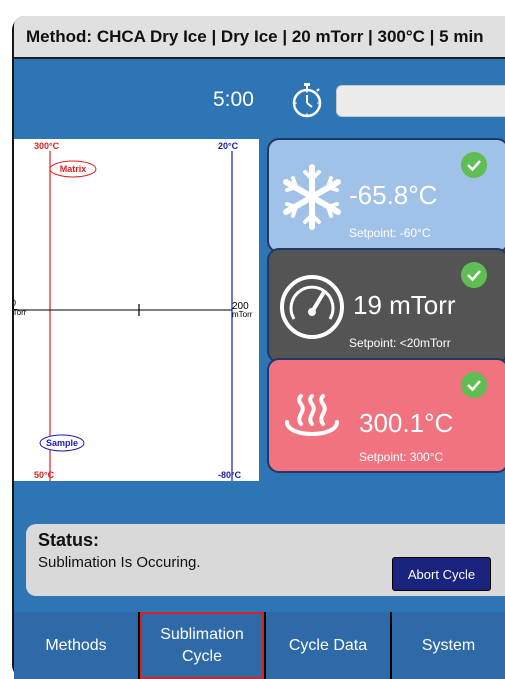  Describe the element at coordinates (73, 169) in the screenshot. I see `matrix-label: Matrix` at that location.